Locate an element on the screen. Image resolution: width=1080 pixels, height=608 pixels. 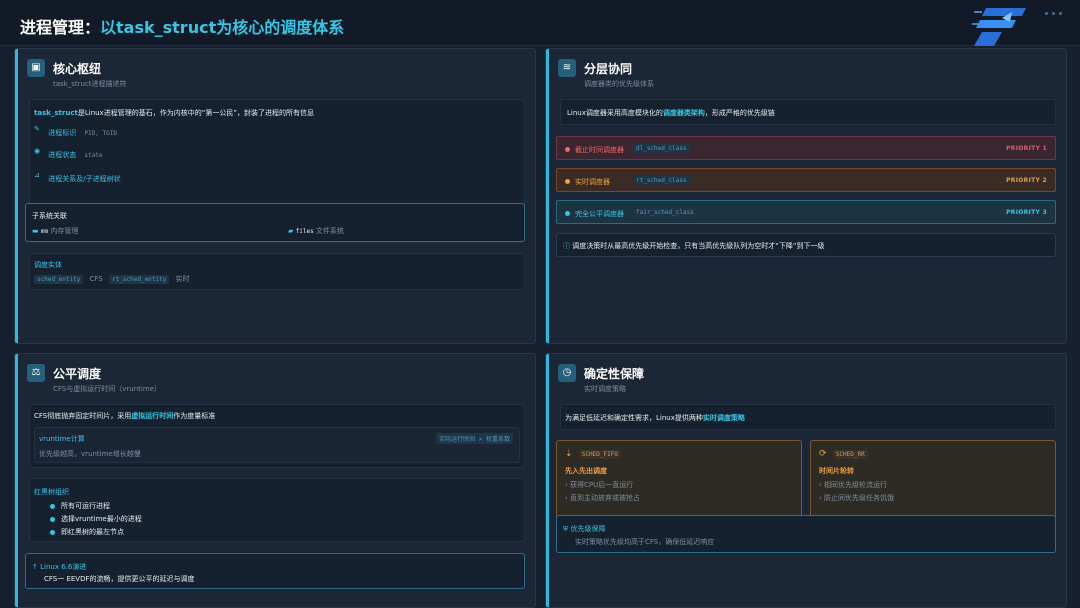
priority-code: rt_sched_class is located at coordinates (661, 180).